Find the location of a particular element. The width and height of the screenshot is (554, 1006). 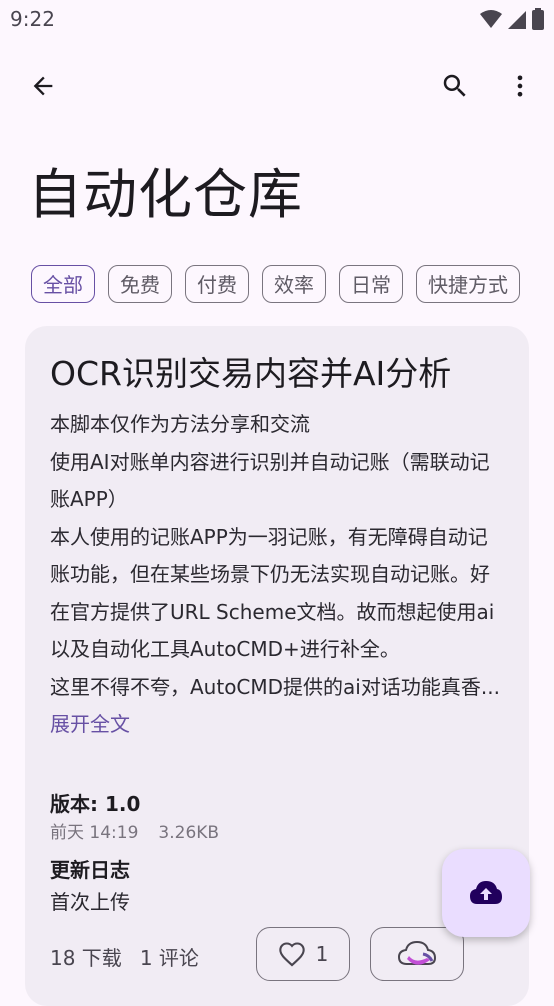

chip-shortcuts: 快捷方式 is located at coordinates (468, 284).